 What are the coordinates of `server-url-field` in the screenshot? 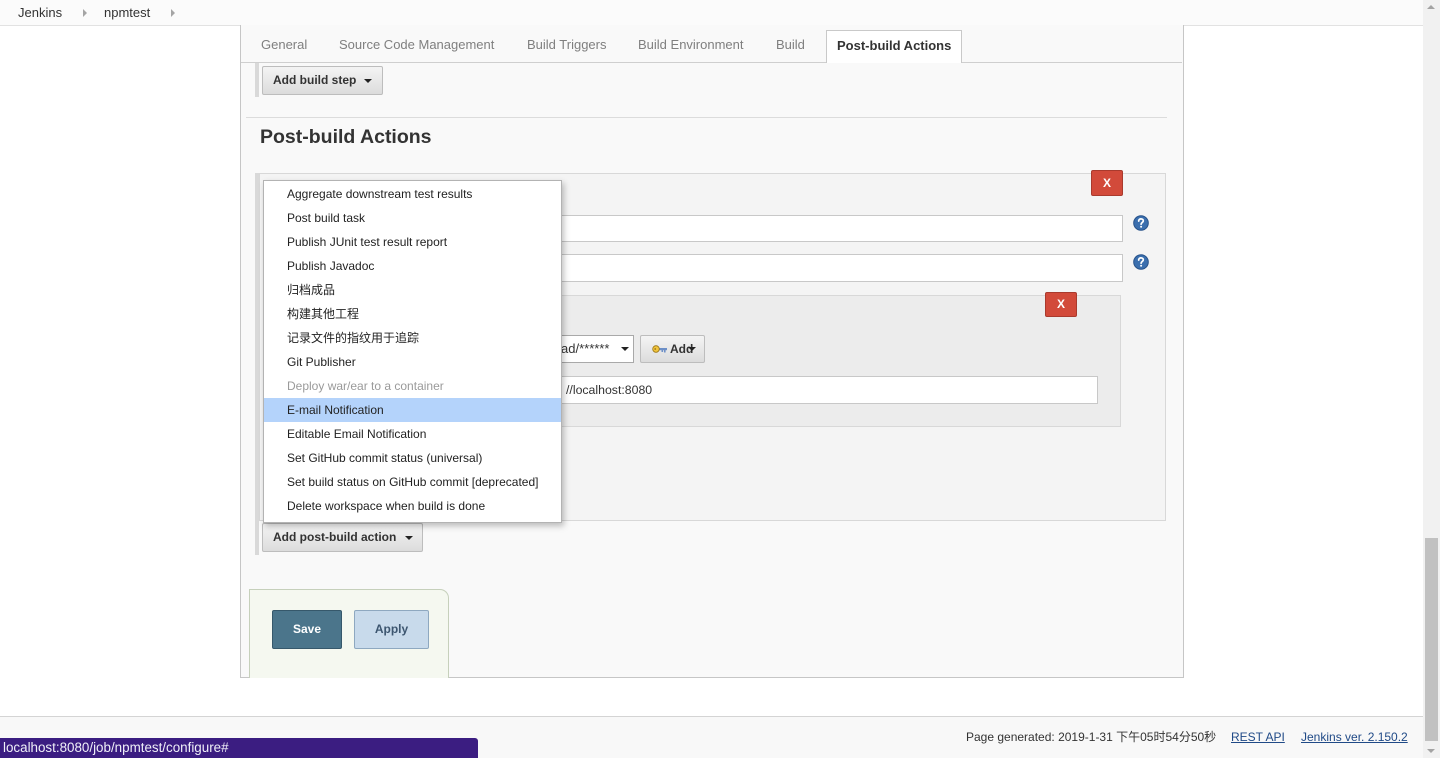 It's located at (819, 390).